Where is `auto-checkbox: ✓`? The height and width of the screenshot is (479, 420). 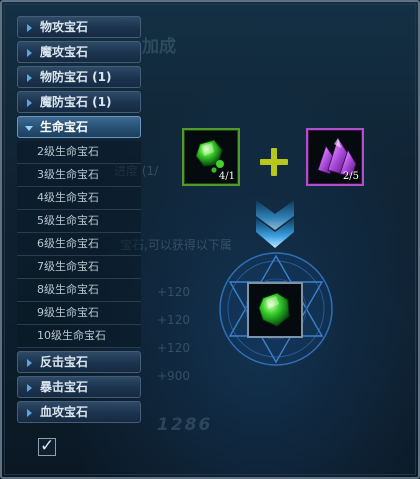 auto-checkbox: ✓ is located at coordinates (47, 446).